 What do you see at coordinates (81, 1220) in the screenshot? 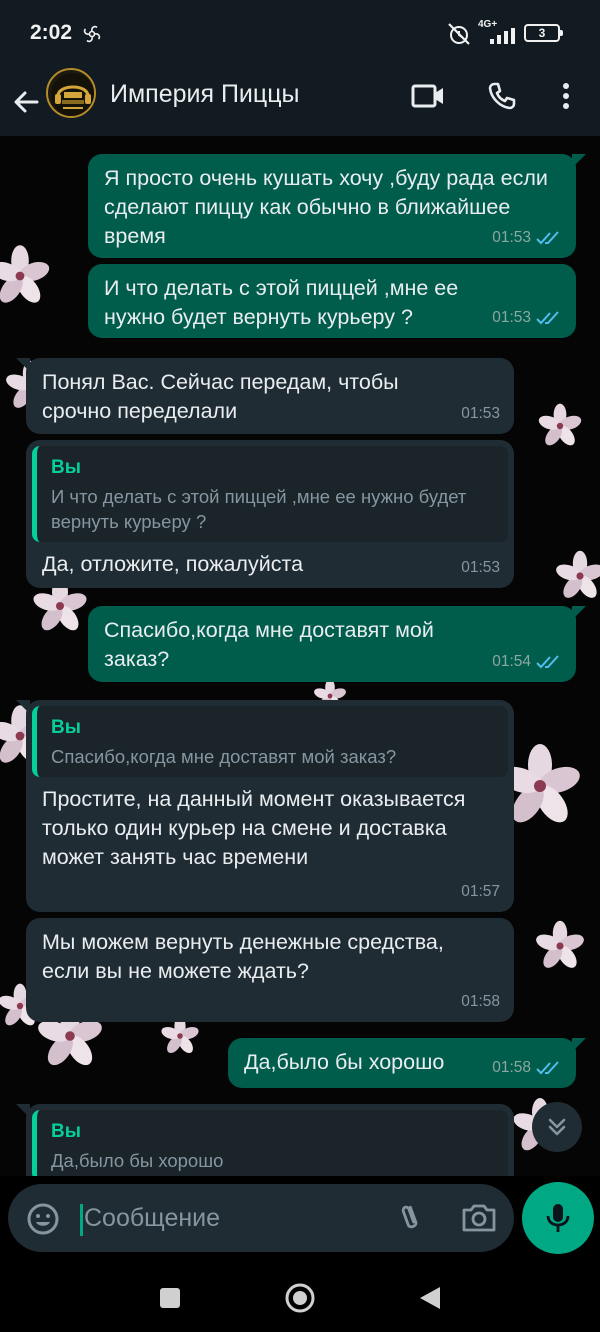
I see `text-caret` at bounding box center [81, 1220].